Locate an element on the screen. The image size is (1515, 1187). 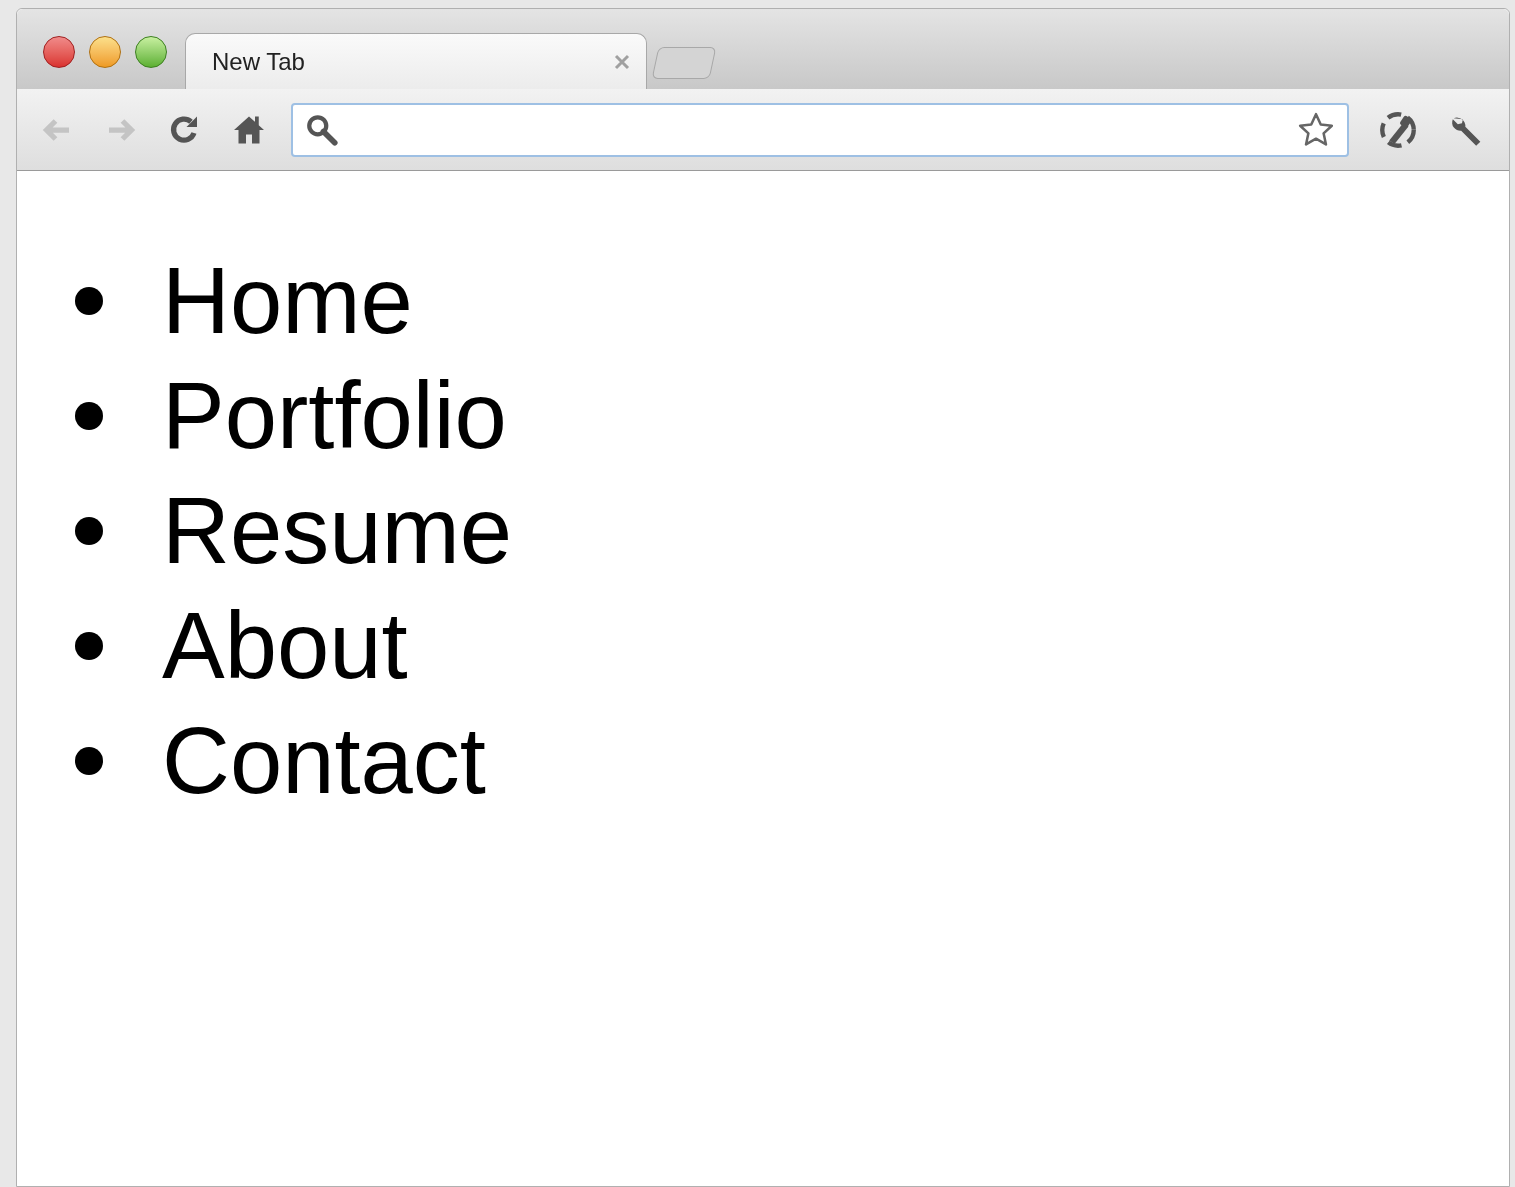
list-item: About is located at coordinates (285, 646).